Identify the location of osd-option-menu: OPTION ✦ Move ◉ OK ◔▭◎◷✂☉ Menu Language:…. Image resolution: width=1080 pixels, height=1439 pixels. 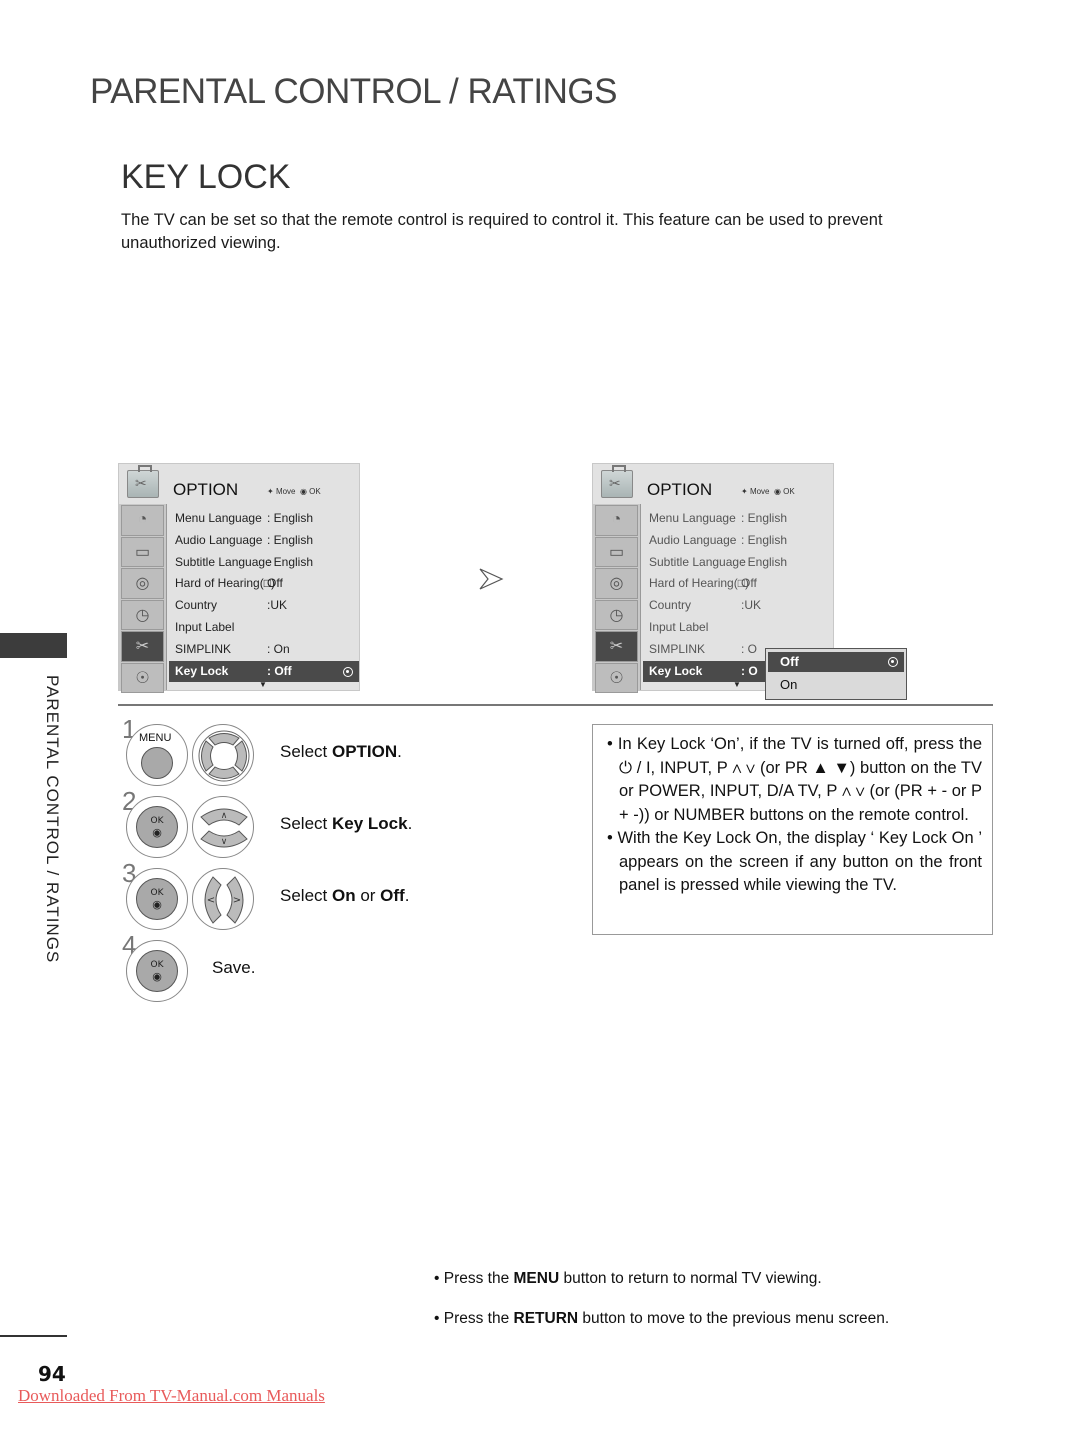
(239, 578).